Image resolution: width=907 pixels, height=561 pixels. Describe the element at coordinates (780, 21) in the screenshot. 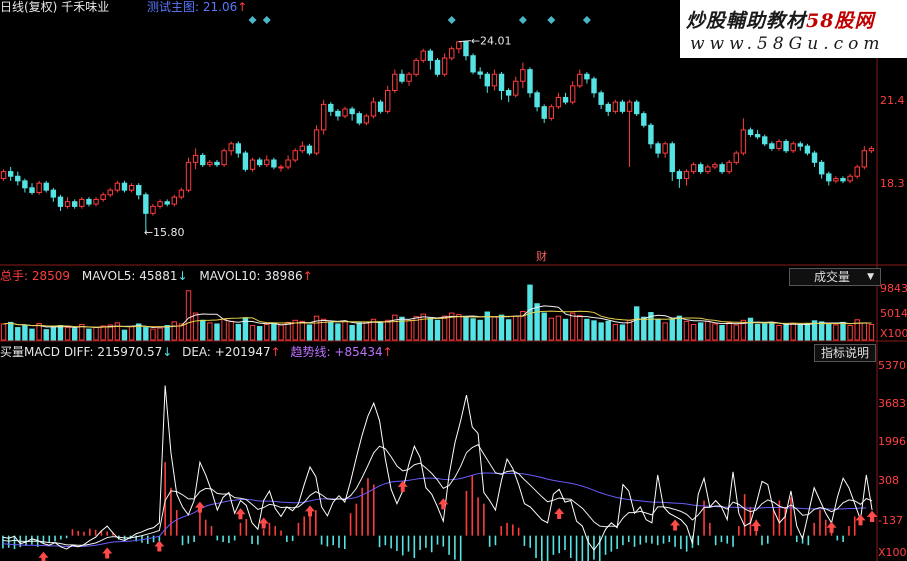

I see `watermark-line1: 炒股輔助教材58股网` at that location.